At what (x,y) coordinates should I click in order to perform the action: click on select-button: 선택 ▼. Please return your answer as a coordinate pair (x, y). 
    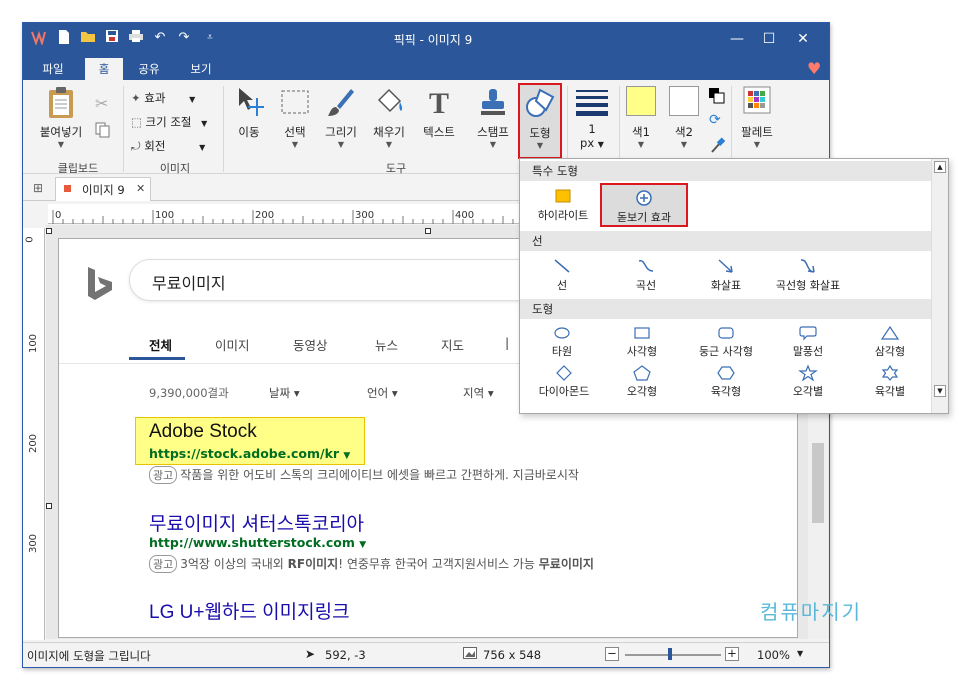
    Looking at the image, I should click on (295, 117).